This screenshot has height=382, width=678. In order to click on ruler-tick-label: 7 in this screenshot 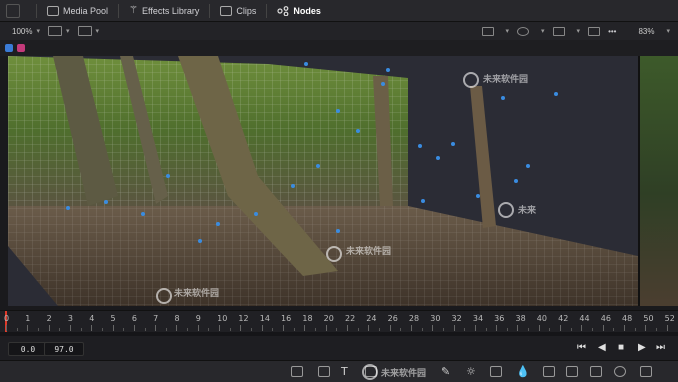, I will do `click(156, 318)`.